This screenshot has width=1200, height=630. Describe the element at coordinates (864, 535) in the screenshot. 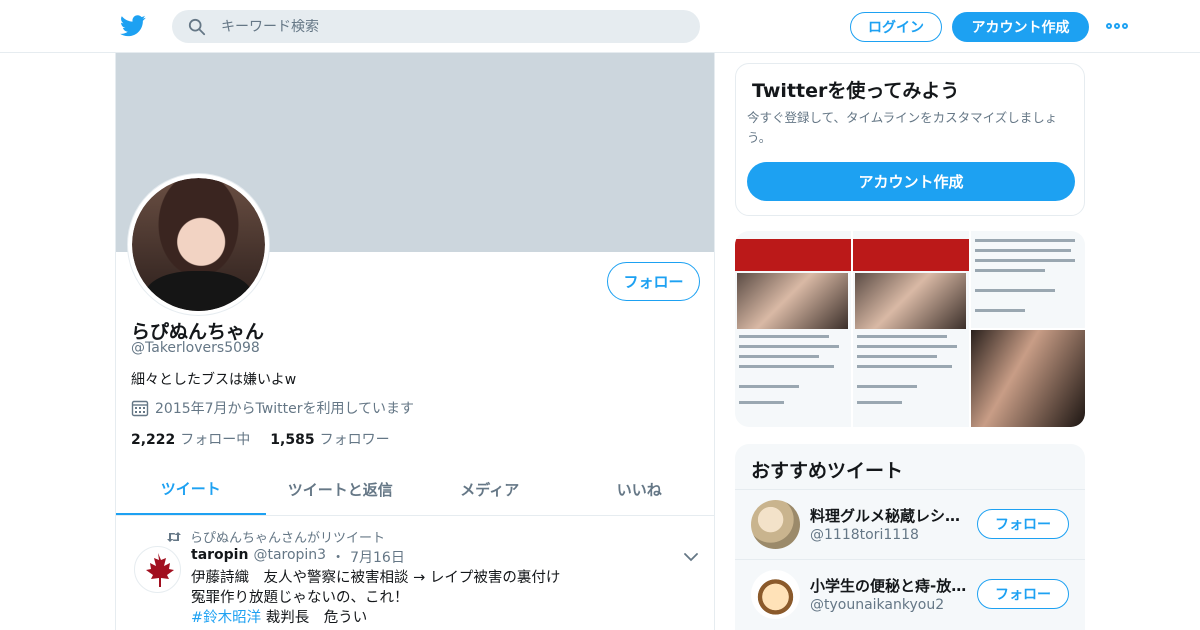

I see `recommended-handle: @1118tori1118` at that location.